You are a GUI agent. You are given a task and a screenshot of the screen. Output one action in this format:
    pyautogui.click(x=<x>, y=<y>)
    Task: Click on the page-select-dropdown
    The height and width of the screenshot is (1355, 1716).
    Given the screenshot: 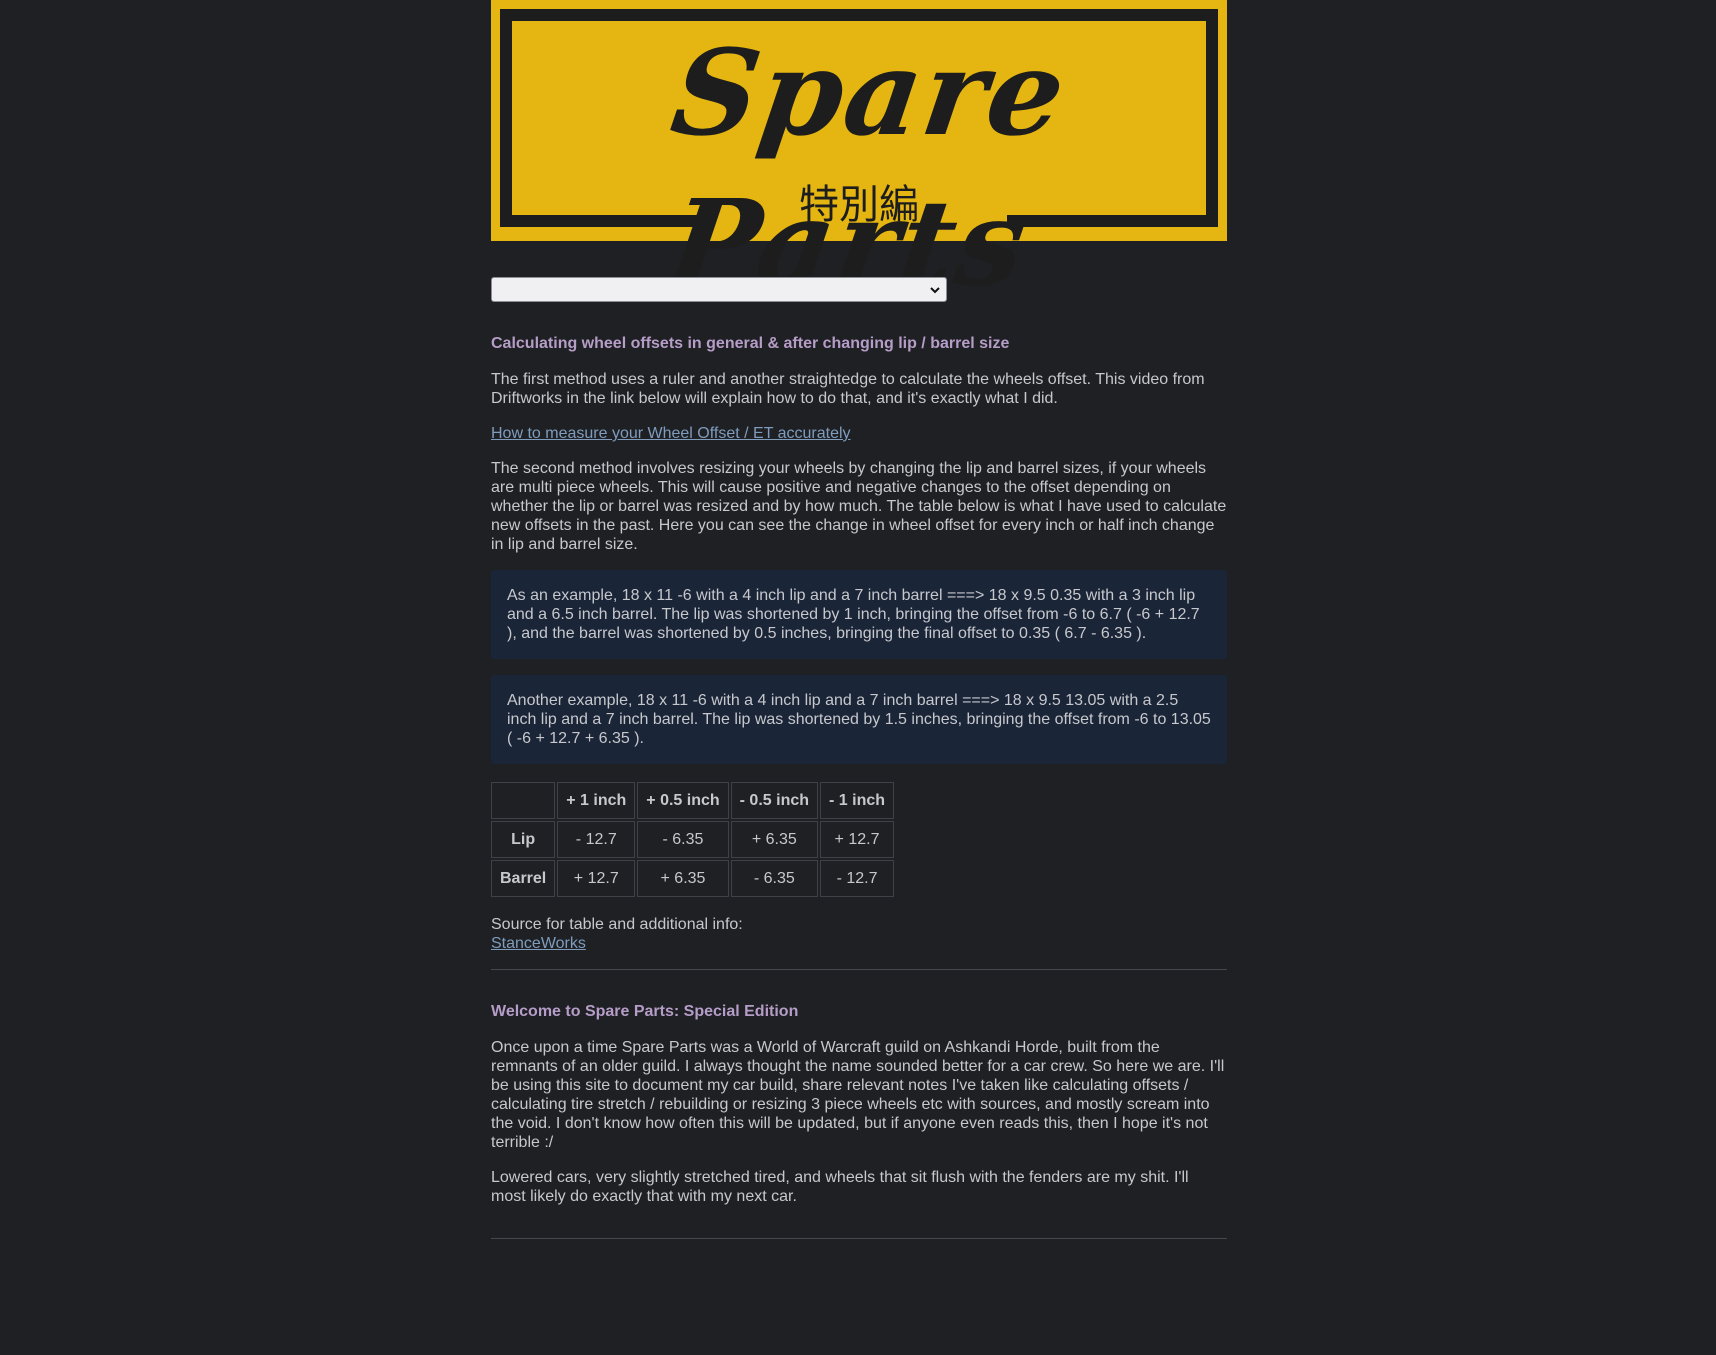 What is the action you would take?
    pyautogui.click(x=719, y=289)
    